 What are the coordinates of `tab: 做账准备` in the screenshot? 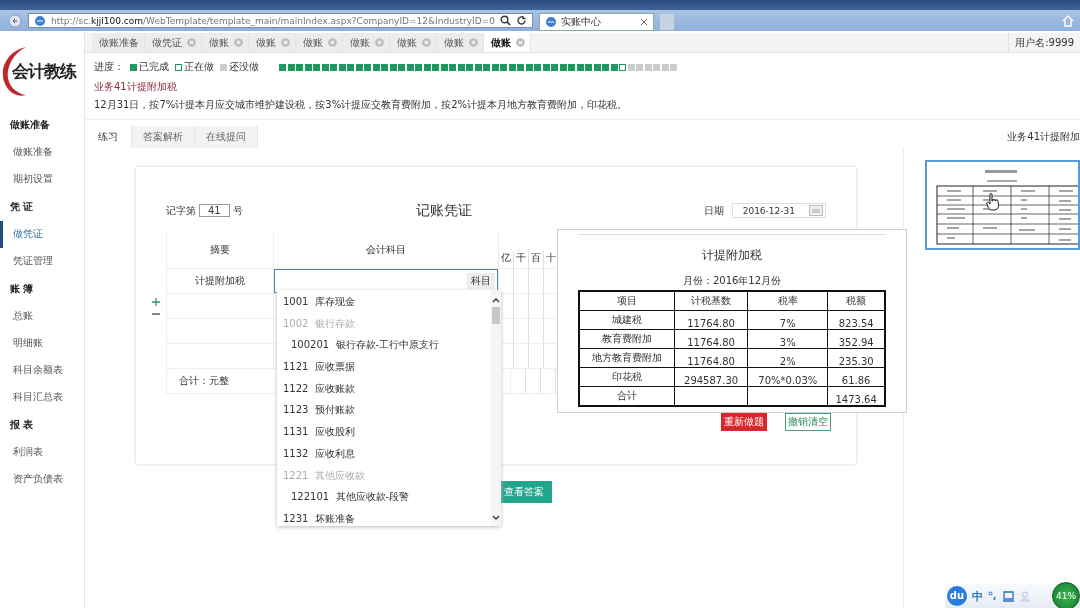 It's located at (118, 42).